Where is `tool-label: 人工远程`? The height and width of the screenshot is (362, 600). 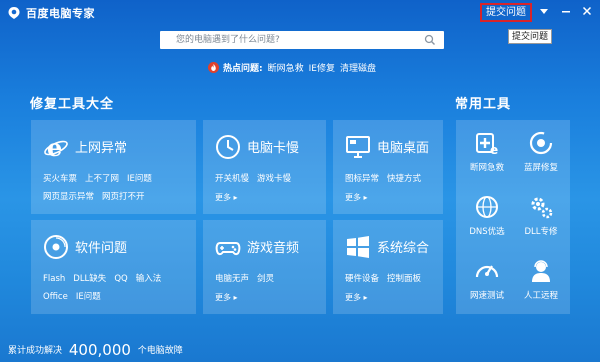 tool-label: 人工远程 is located at coordinates (540, 296).